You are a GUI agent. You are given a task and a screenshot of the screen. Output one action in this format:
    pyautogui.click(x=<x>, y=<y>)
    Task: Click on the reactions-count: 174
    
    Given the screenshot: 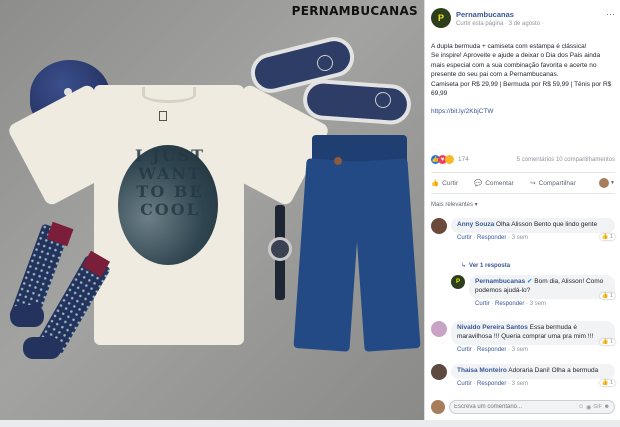 What is the action you would take?
    pyautogui.click(x=463, y=159)
    